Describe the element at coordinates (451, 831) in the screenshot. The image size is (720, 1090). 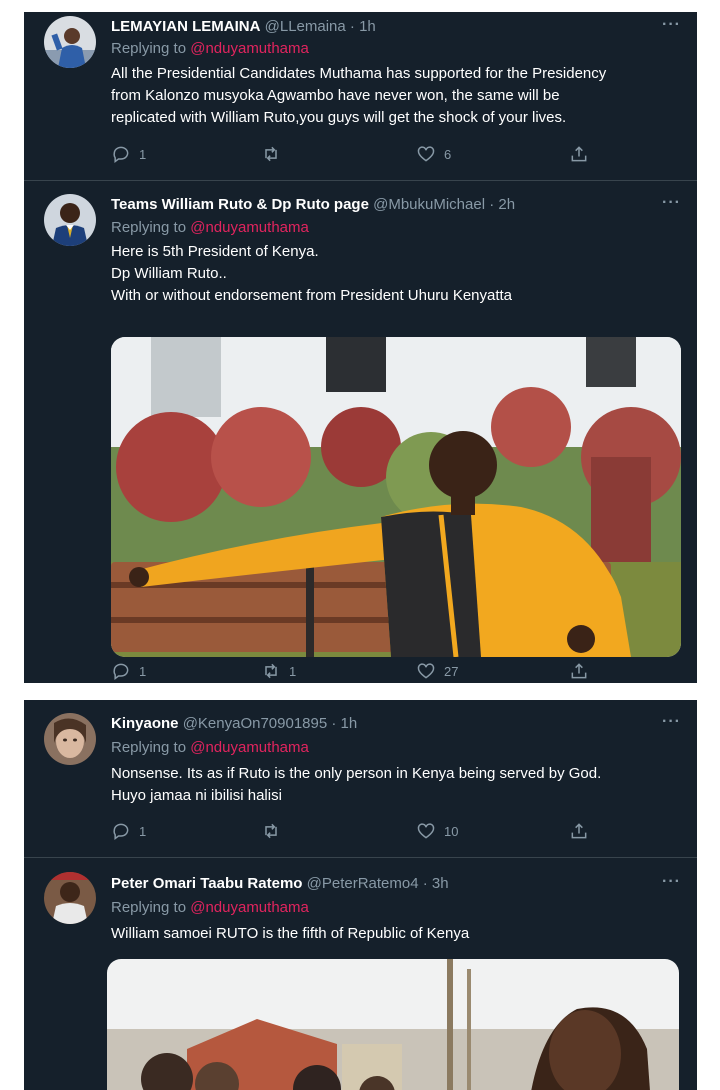
I see `like-count: 10` at that location.